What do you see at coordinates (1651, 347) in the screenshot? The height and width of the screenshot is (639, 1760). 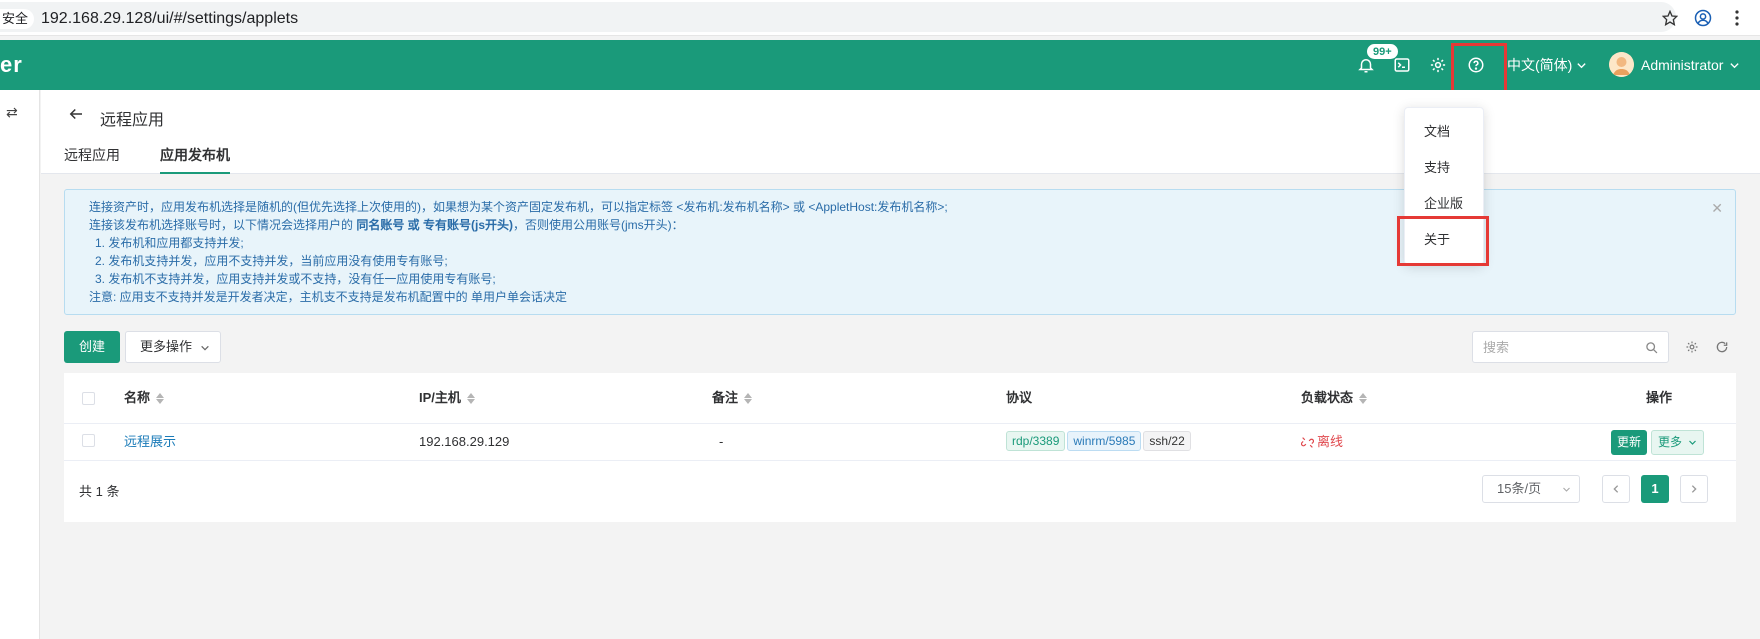 I see `search-icon` at bounding box center [1651, 347].